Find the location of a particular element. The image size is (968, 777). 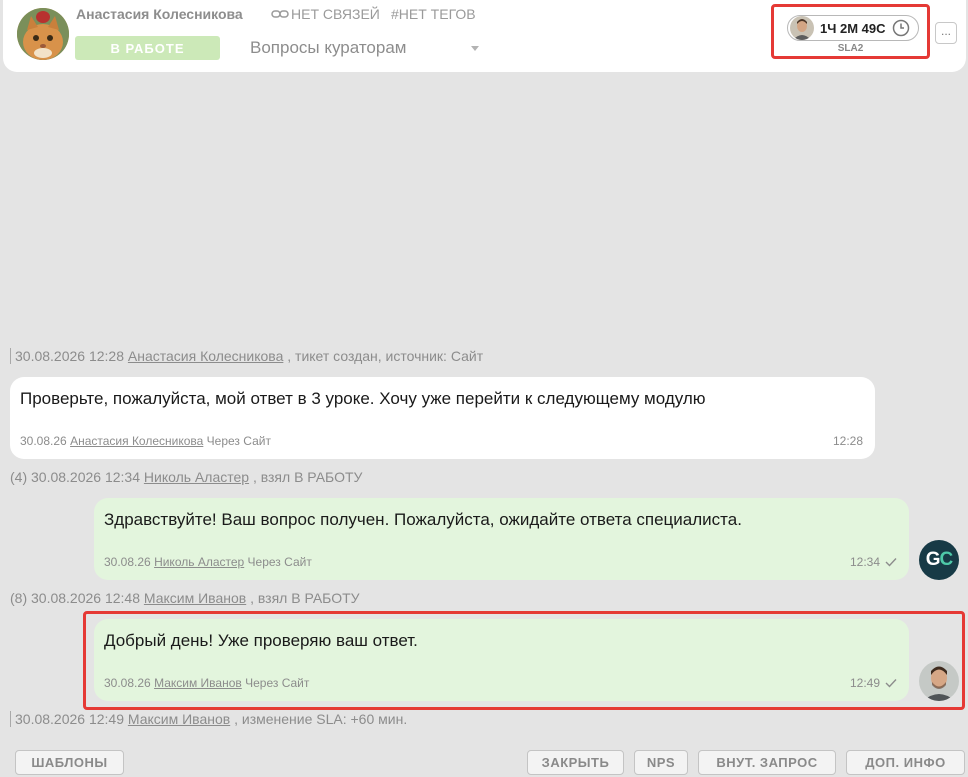

agent-avatar is located at coordinates (939, 681).